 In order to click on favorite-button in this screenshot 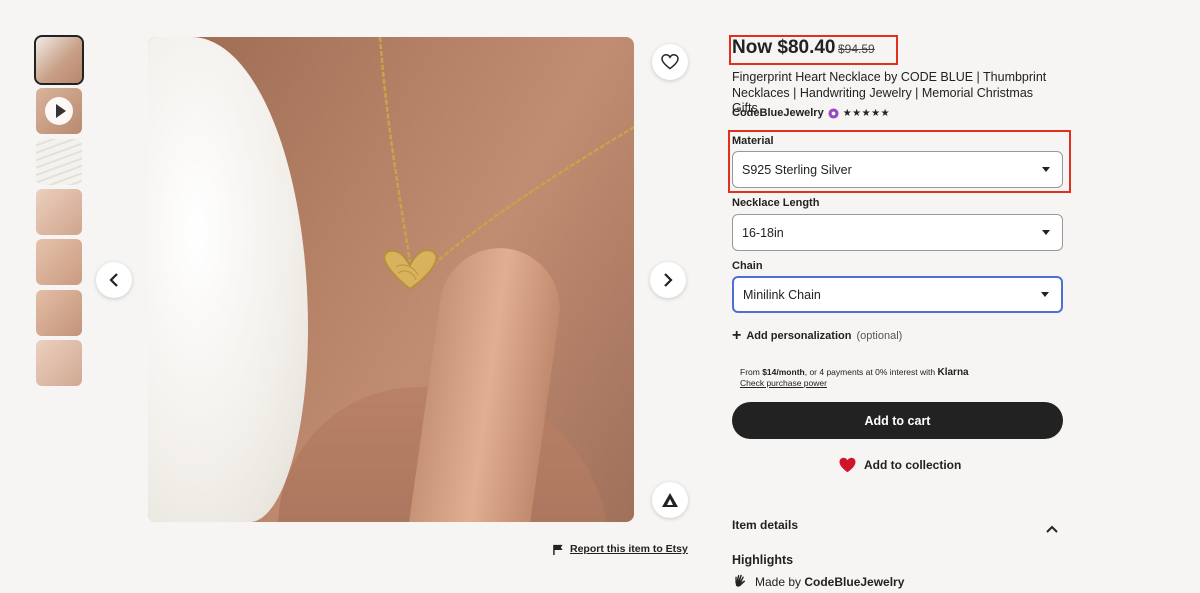, I will do `click(670, 62)`.